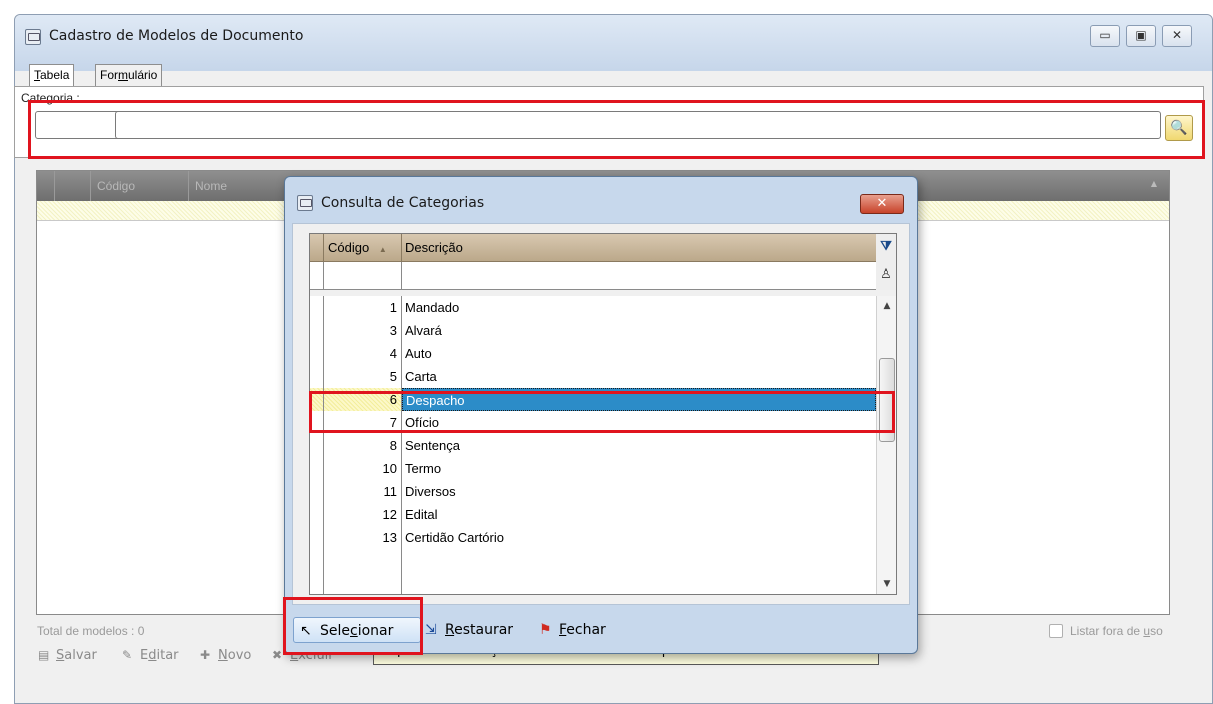 This screenshot has width=1213, height=704. What do you see at coordinates (1105, 36) in the screenshot?
I see `minimize-button: ▭` at bounding box center [1105, 36].